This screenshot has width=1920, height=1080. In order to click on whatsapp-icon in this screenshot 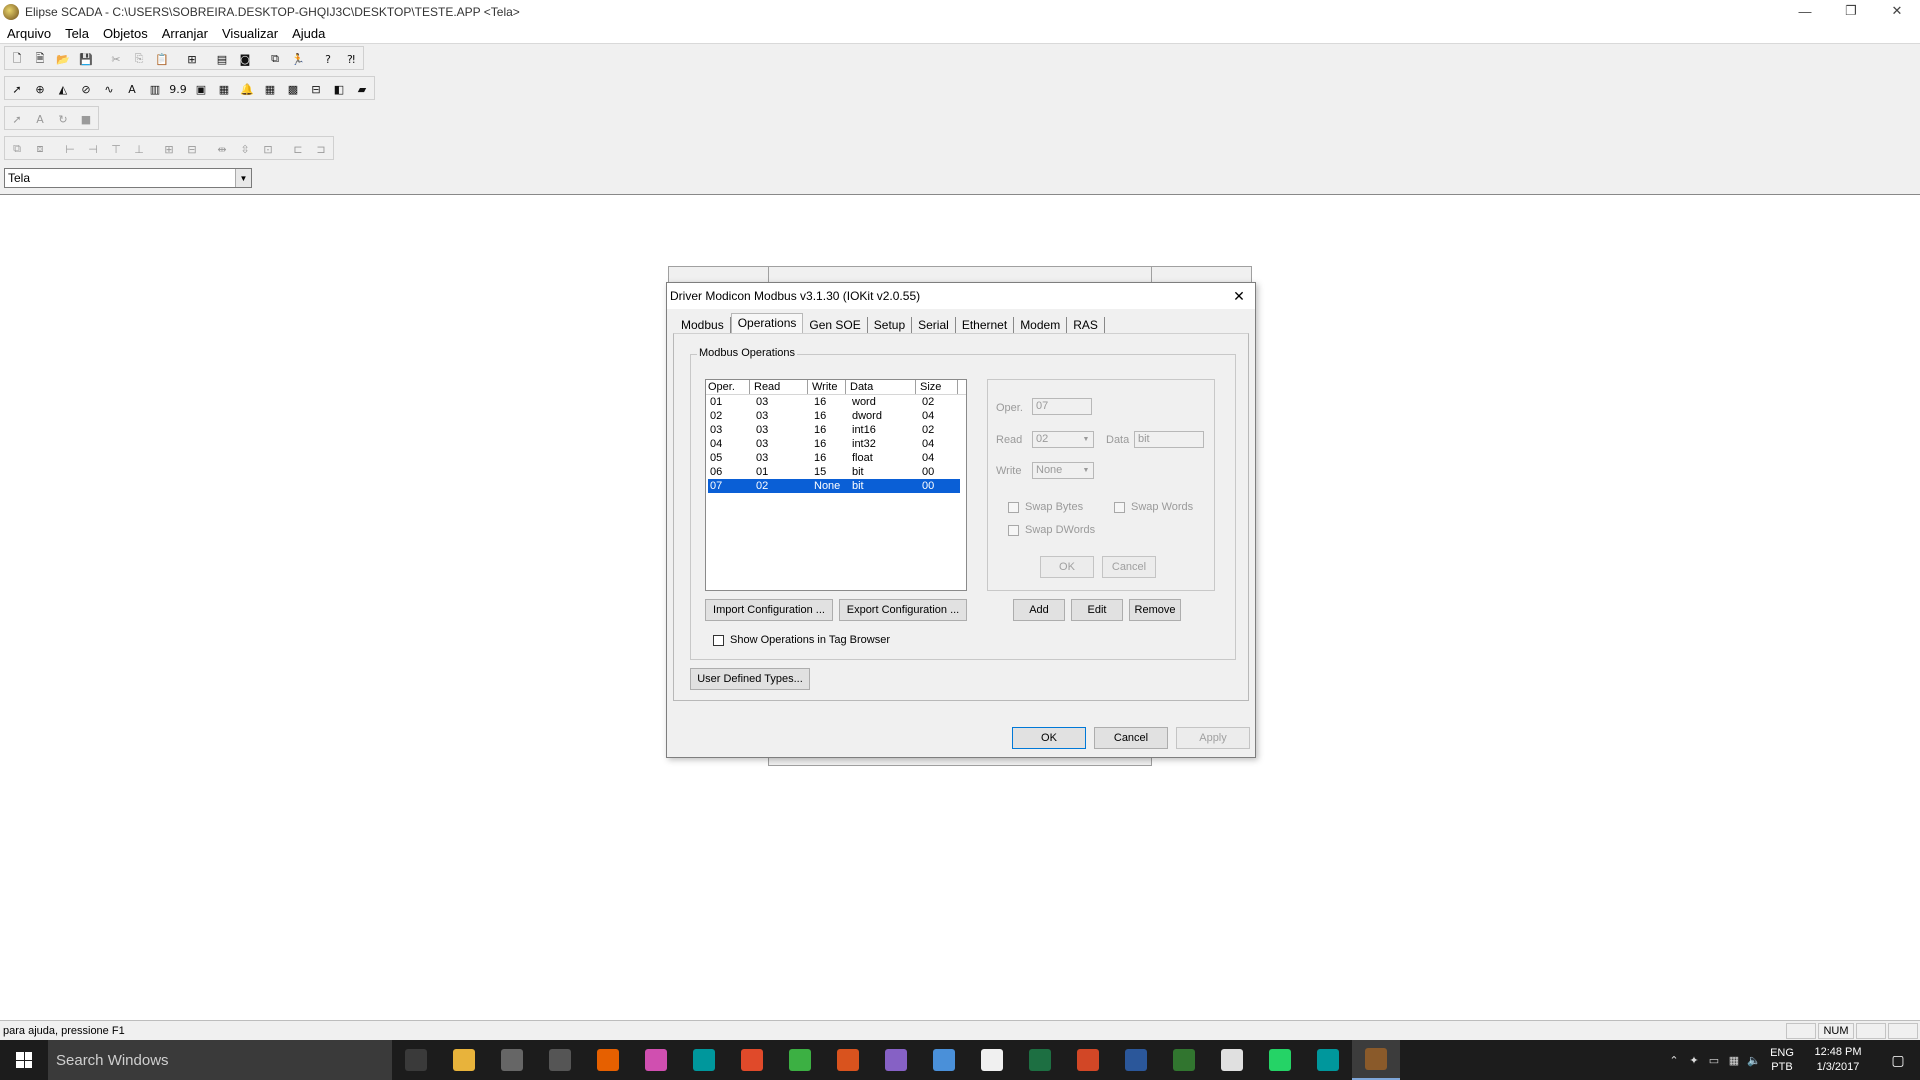, I will do `click(1280, 1060)`.